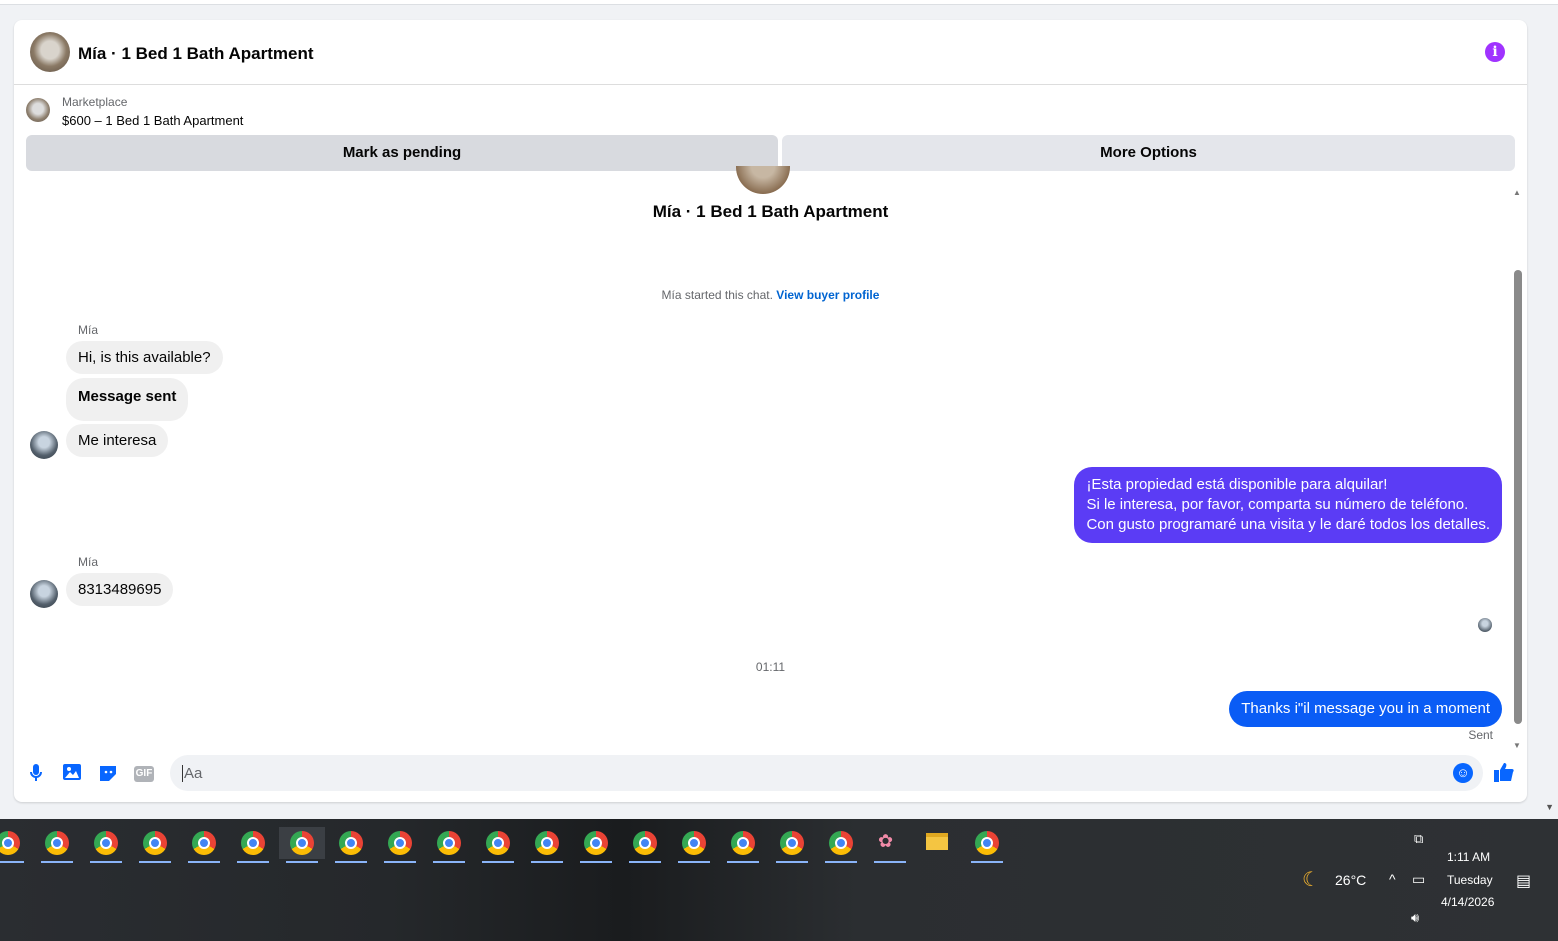 This screenshot has height=941, width=1558. What do you see at coordinates (196, 54) in the screenshot?
I see `chat-title: Mía · 1 Bed 1 Bath Apartment` at bounding box center [196, 54].